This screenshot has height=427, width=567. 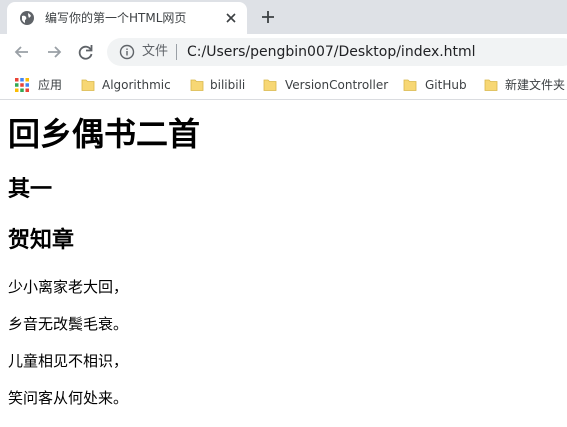 I want to click on browser-tab: 编写你的第一个HTML网页, so click(x=127, y=18).